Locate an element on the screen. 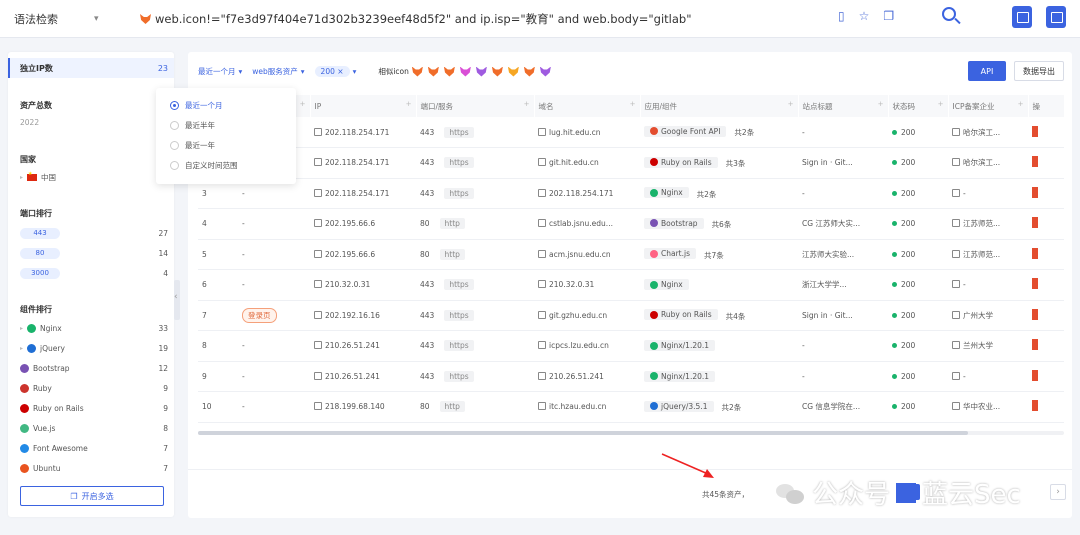 The height and width of the screenshot is (535, 1080). component-tag: Chart.js is located at coordinates (670, 253).